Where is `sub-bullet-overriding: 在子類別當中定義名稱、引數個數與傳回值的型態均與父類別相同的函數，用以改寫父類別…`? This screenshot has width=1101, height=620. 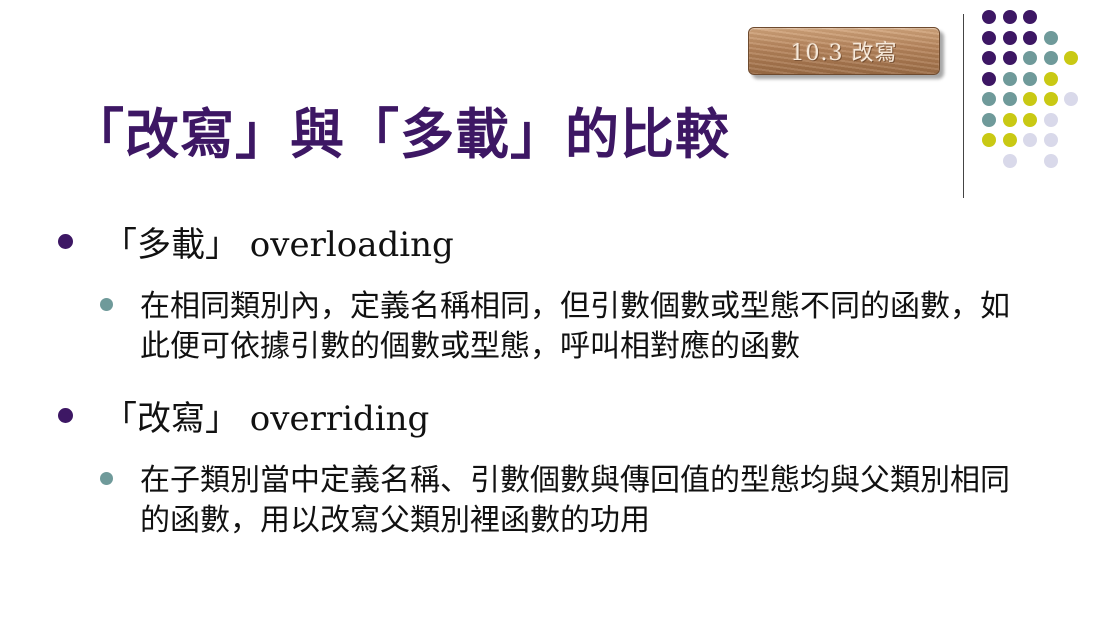
sub-bullet-overriding: 在子類別當中定義名稱、引數個數與傳回值的型態均與父類別相同的函數，用以改寫父類別… is located at coordinates (570, 501).